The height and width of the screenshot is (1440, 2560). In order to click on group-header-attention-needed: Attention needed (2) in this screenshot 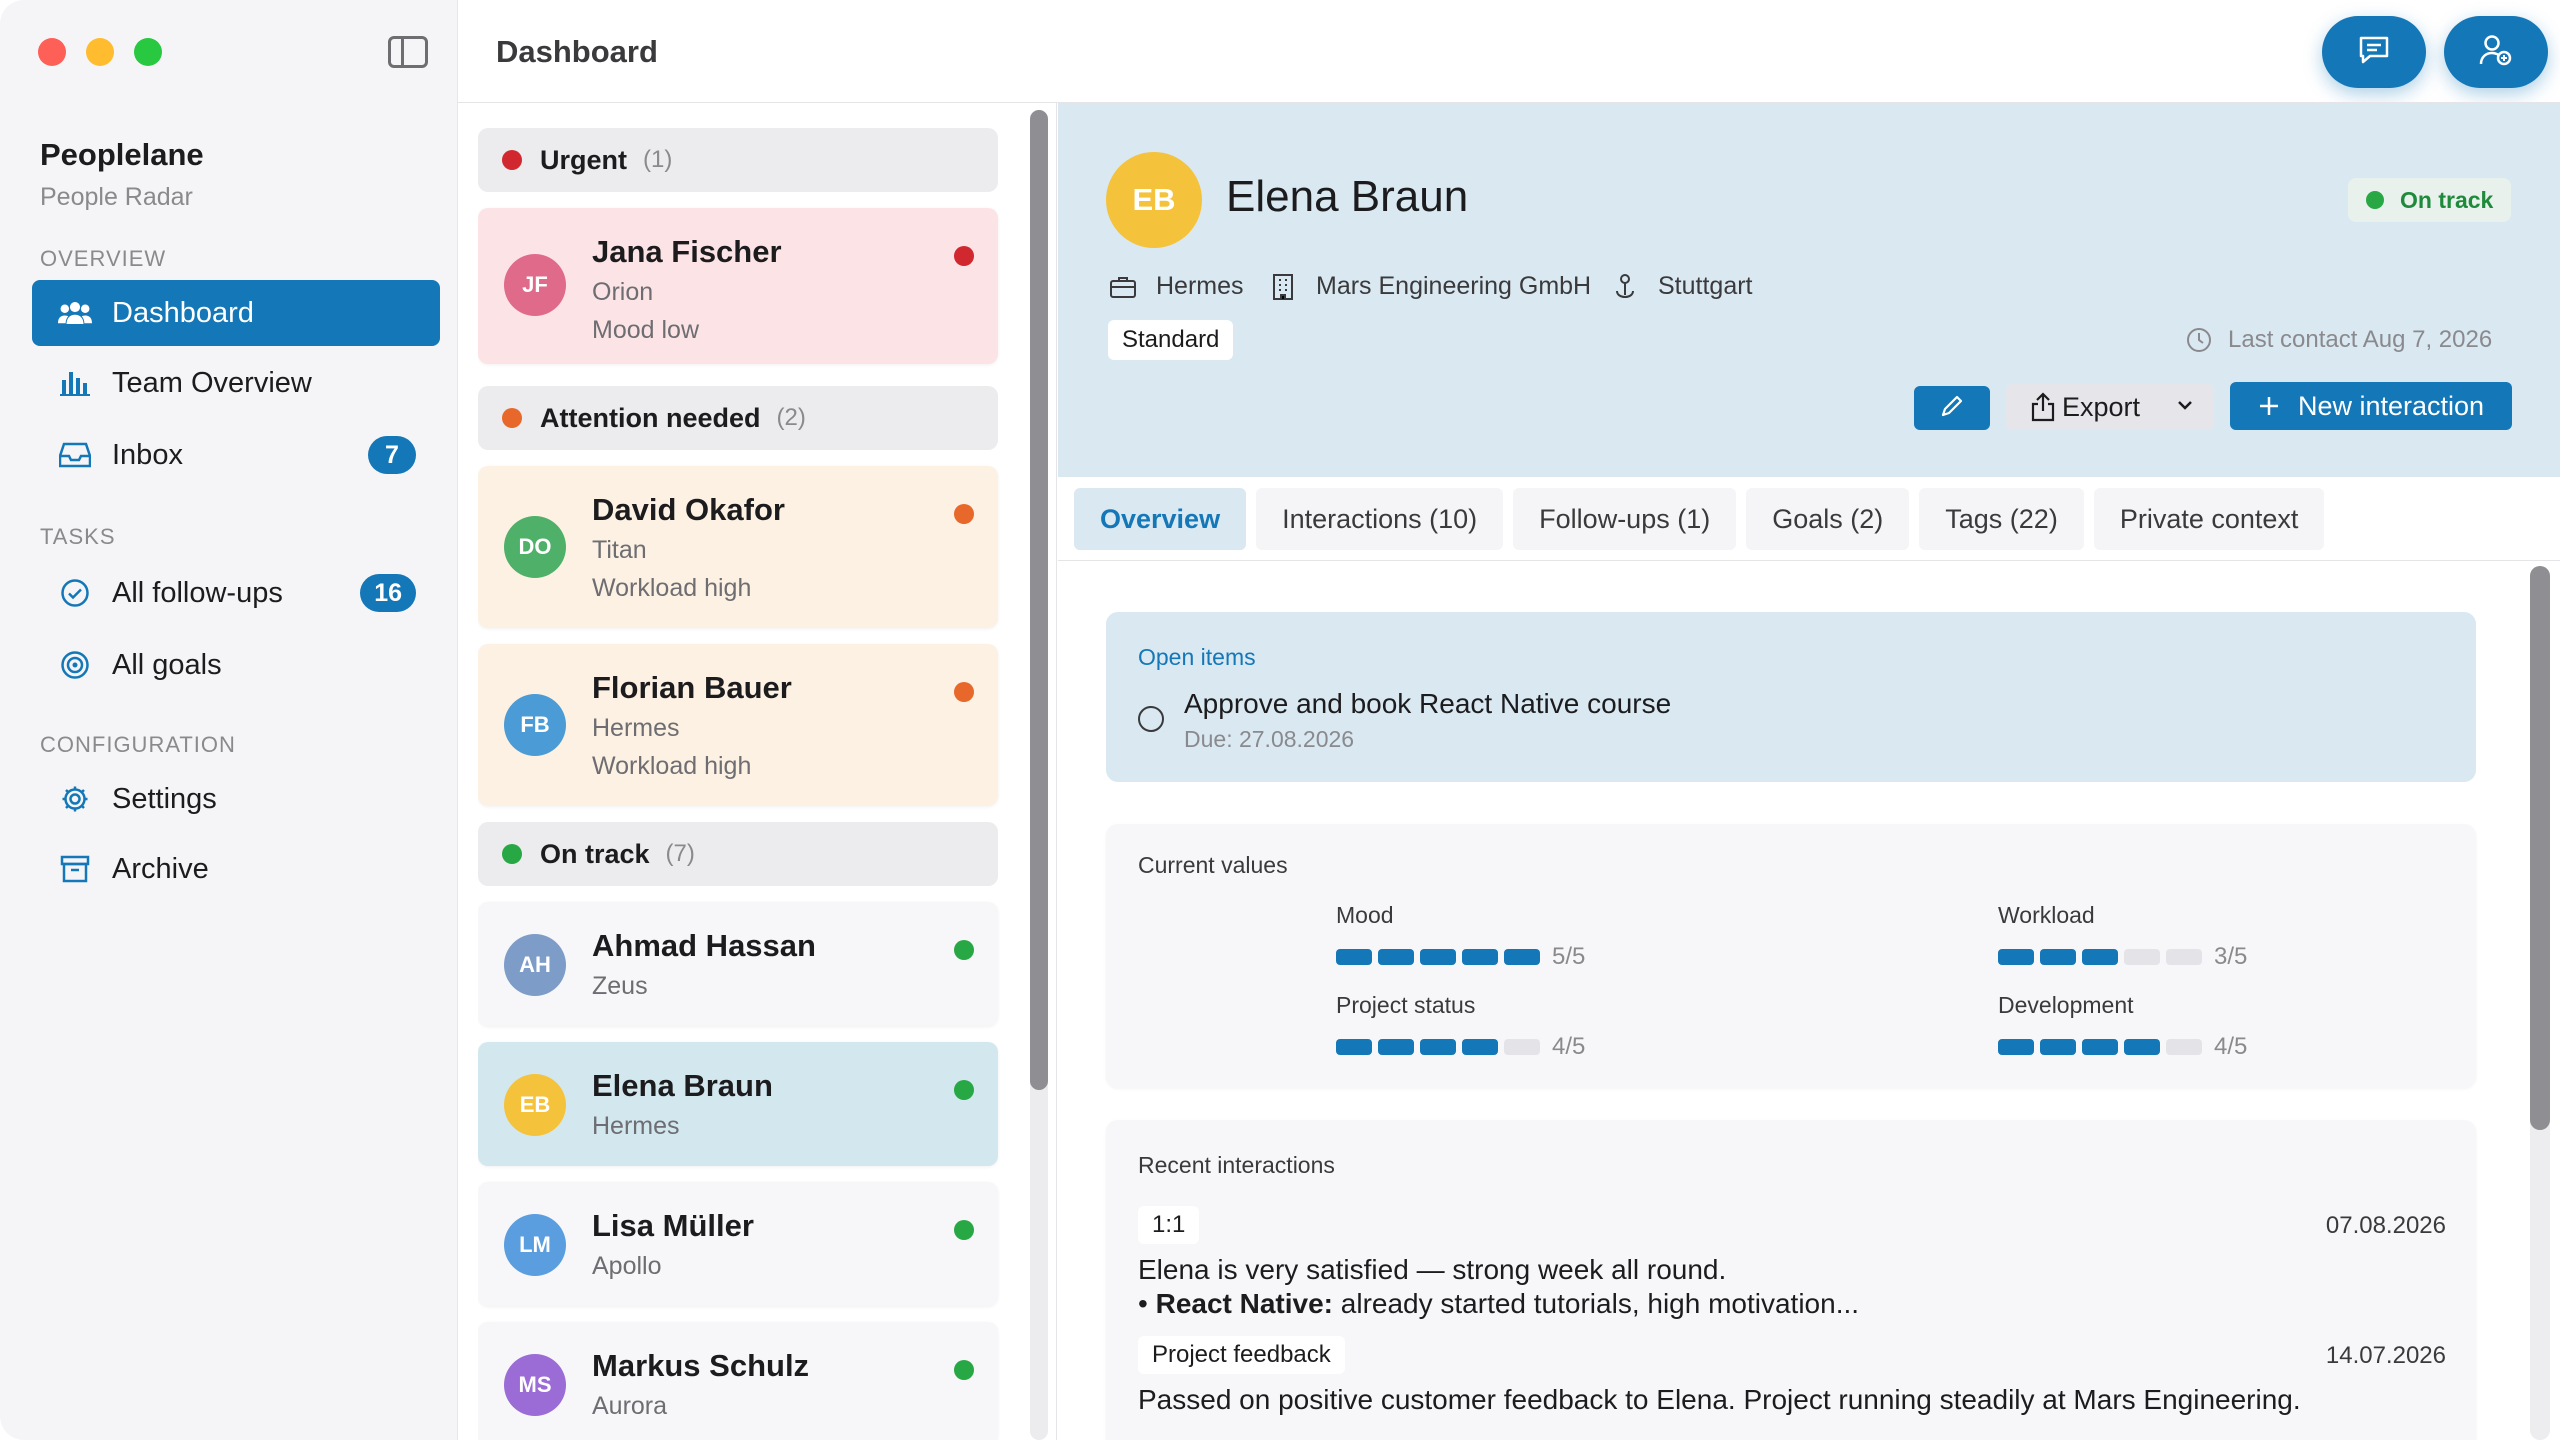, I will do `click(738, 418)`.